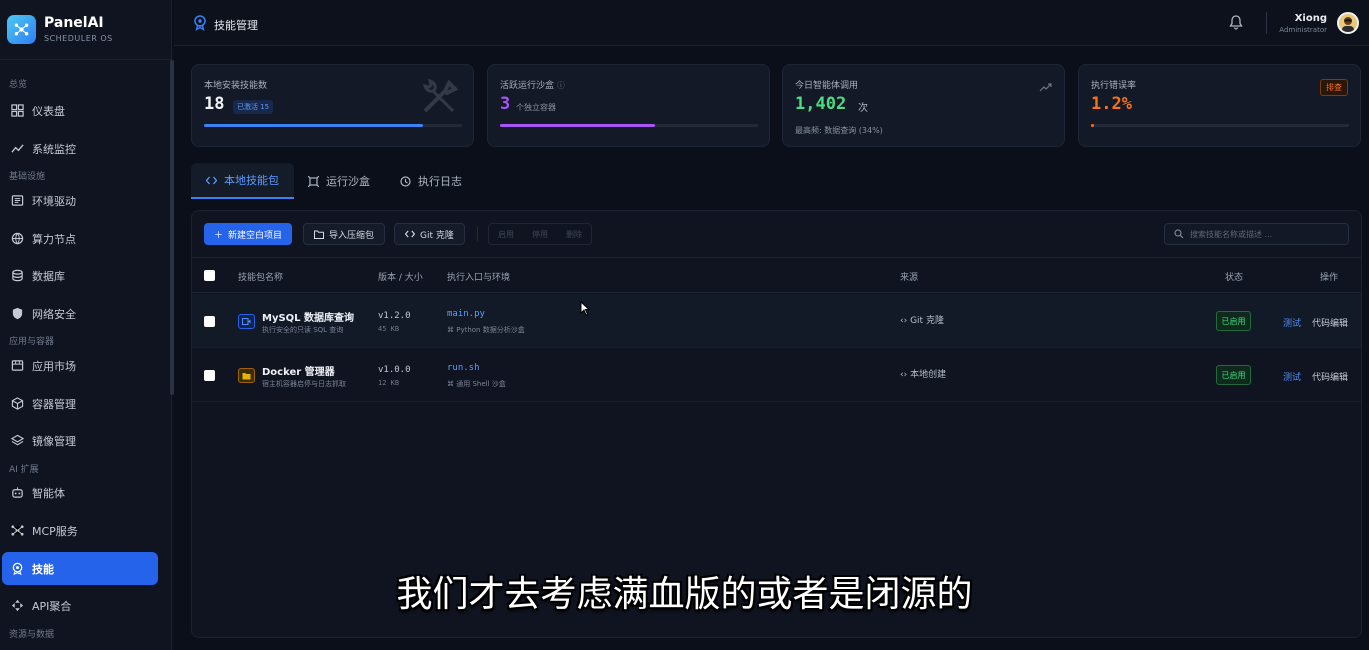 Image resolution: width=1369 pixels, height=650 pixels. I want to click on sidebar-item-containers: 容器管理, so click(80, 403).